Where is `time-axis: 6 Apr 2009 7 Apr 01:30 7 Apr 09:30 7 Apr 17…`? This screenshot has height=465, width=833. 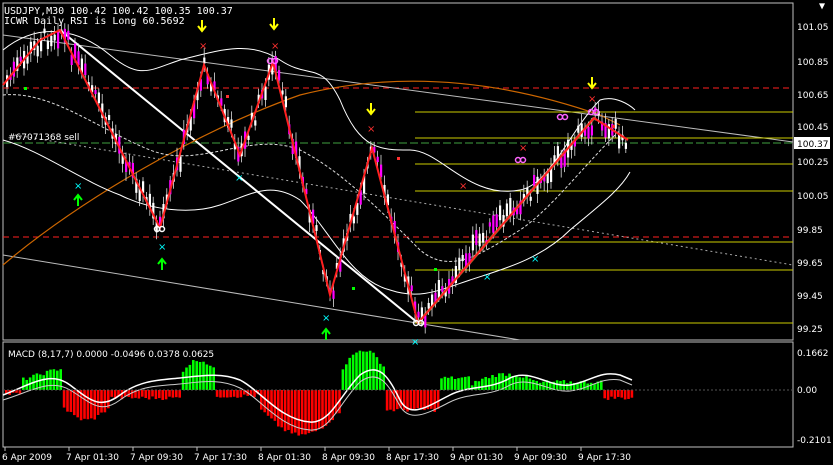
time-axis: 6 Apr 2009 7 Apr 01:30 7 Apr 09:30 7 Apr 17… is located at coordinates (316, 455).